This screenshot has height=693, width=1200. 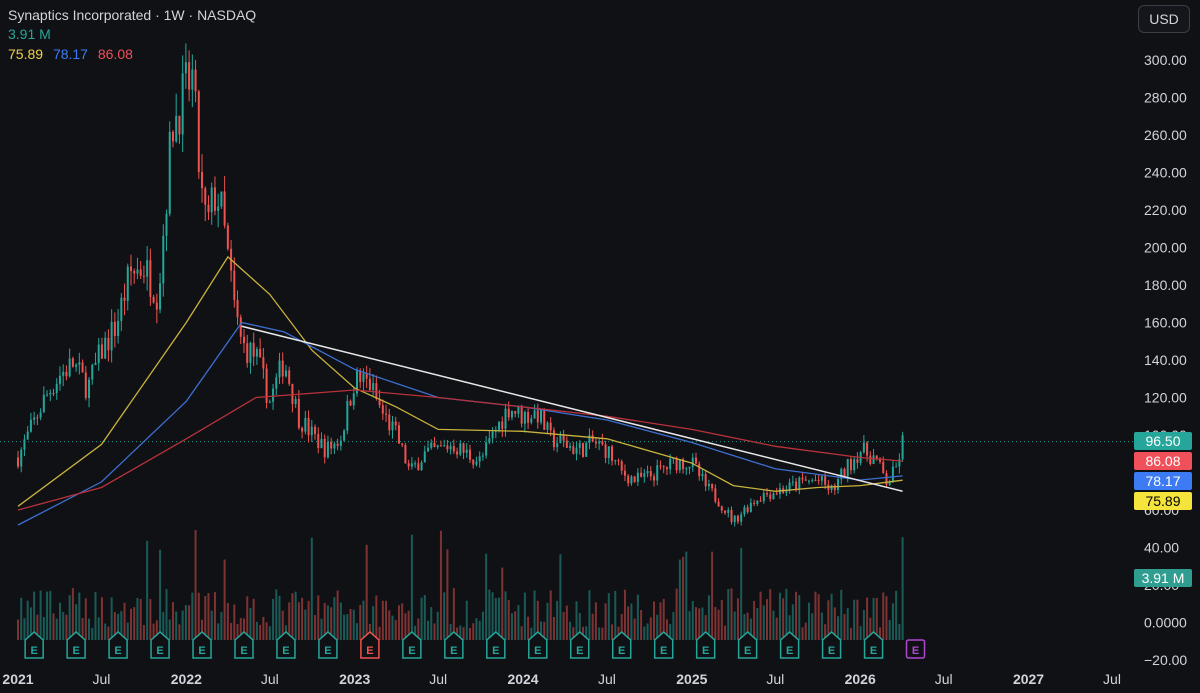 I want to click on trendline-layer, so click(x=572, y=408).